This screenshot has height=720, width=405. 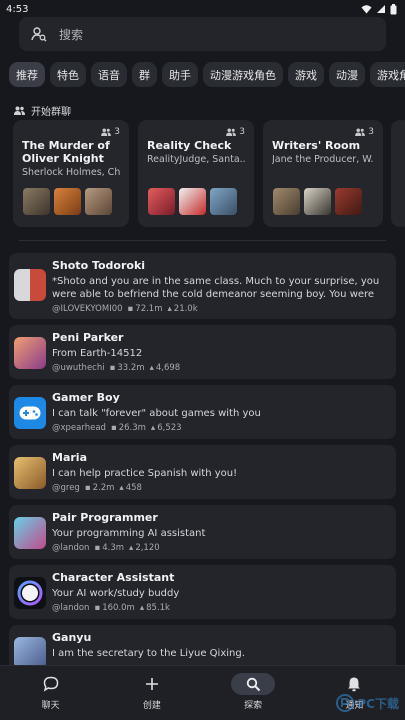 What do you see at coordinates (68, 74) in the screenshot?
I see `tab-featured: 特色` at bounding box center [68, 74].